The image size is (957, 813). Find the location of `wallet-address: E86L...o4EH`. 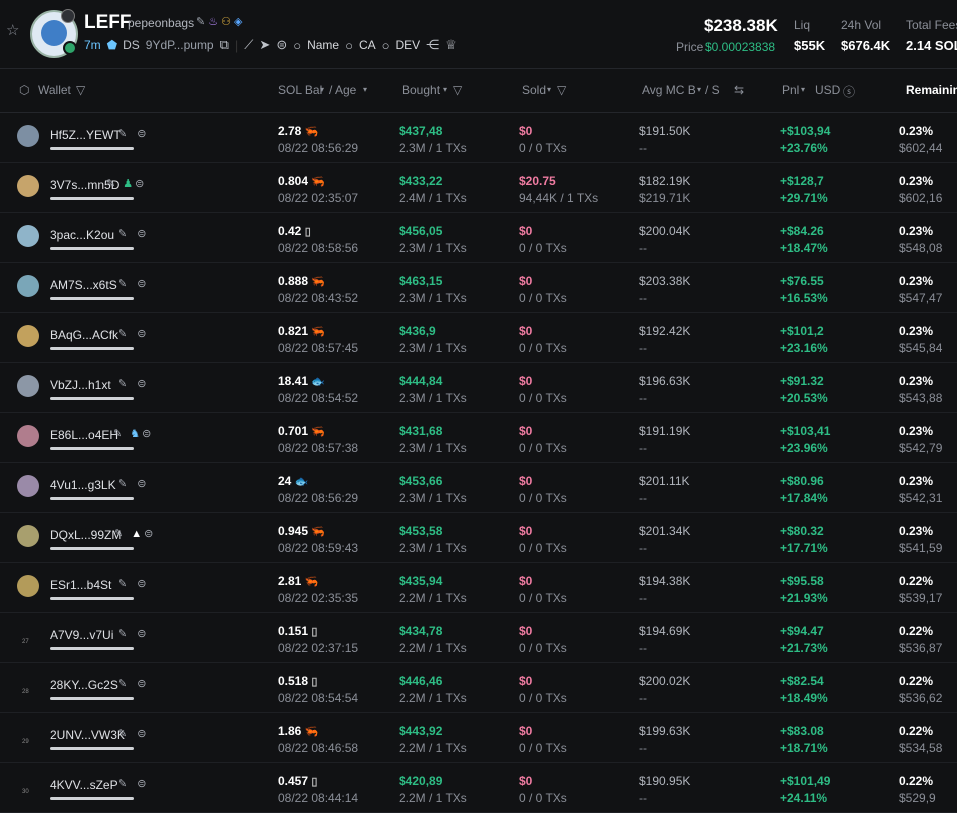

wallet-address: E86L...o4EH is located at coordinates (84, 435).